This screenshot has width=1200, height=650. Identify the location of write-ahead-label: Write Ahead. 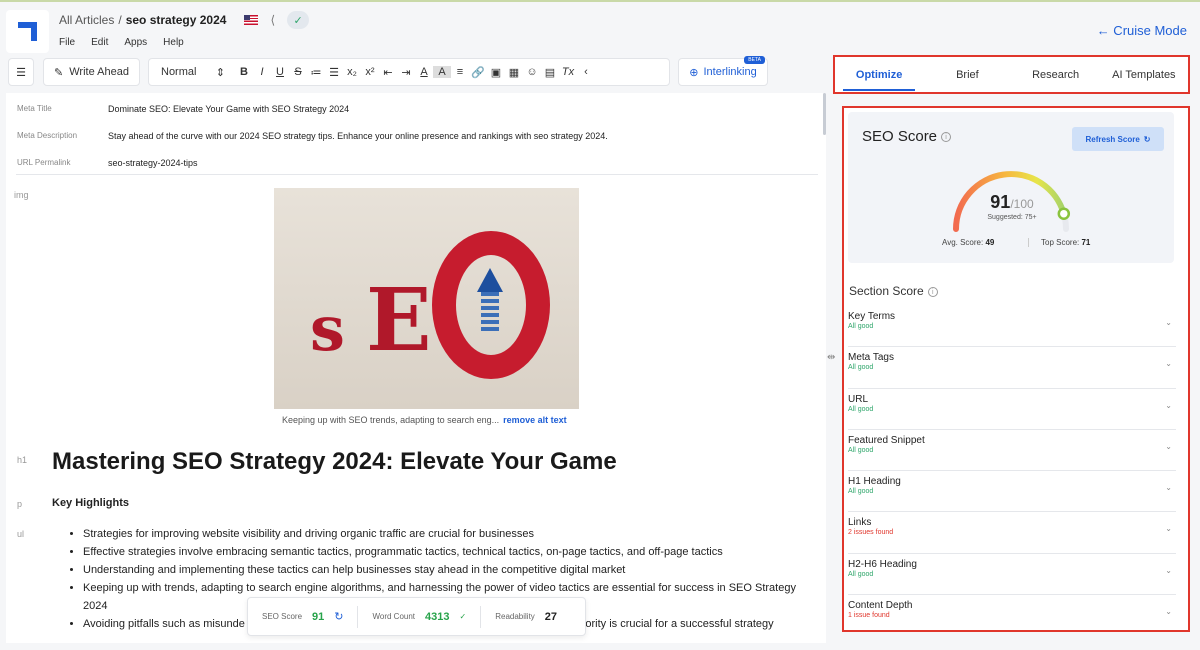
(99, 72).